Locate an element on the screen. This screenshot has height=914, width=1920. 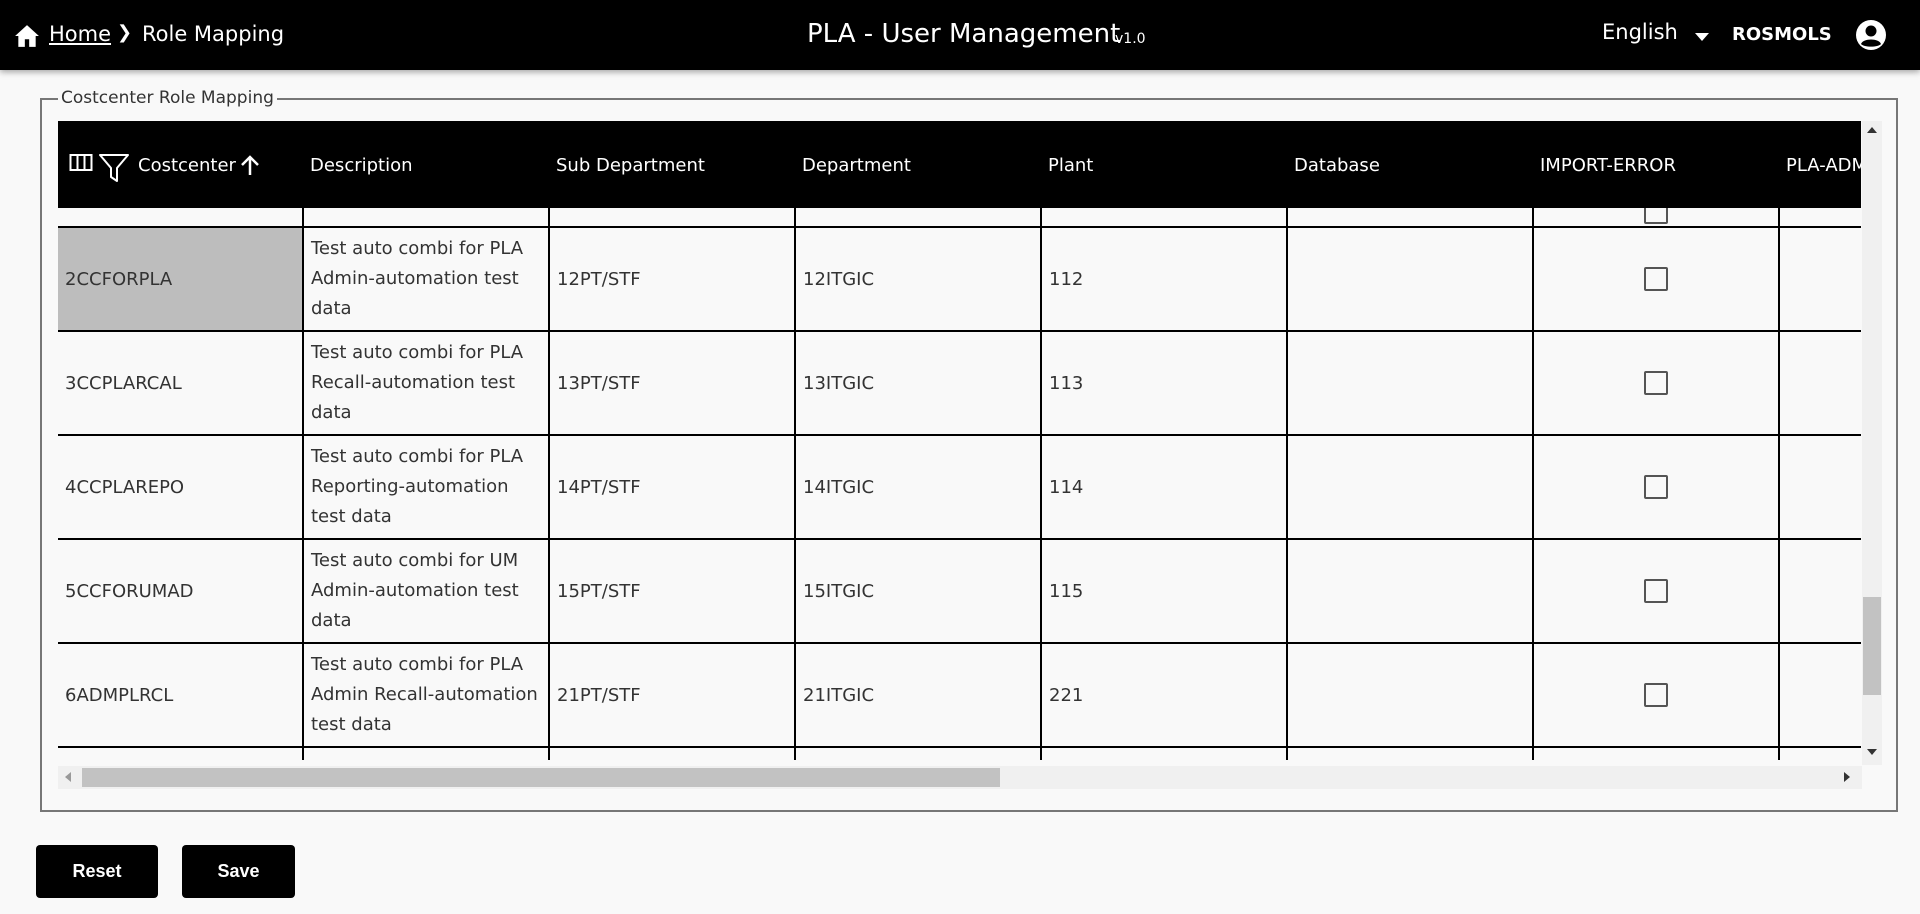
department-cell: 15ITGIC is located at coordinates (919, 591).